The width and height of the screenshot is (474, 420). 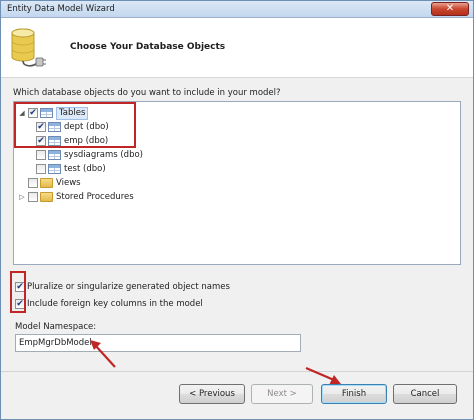 What do you see at coordinates (148, 47) in the screenshot?
I see `page-title: Choose Your Database Objects` at bounding box center [148, 47].